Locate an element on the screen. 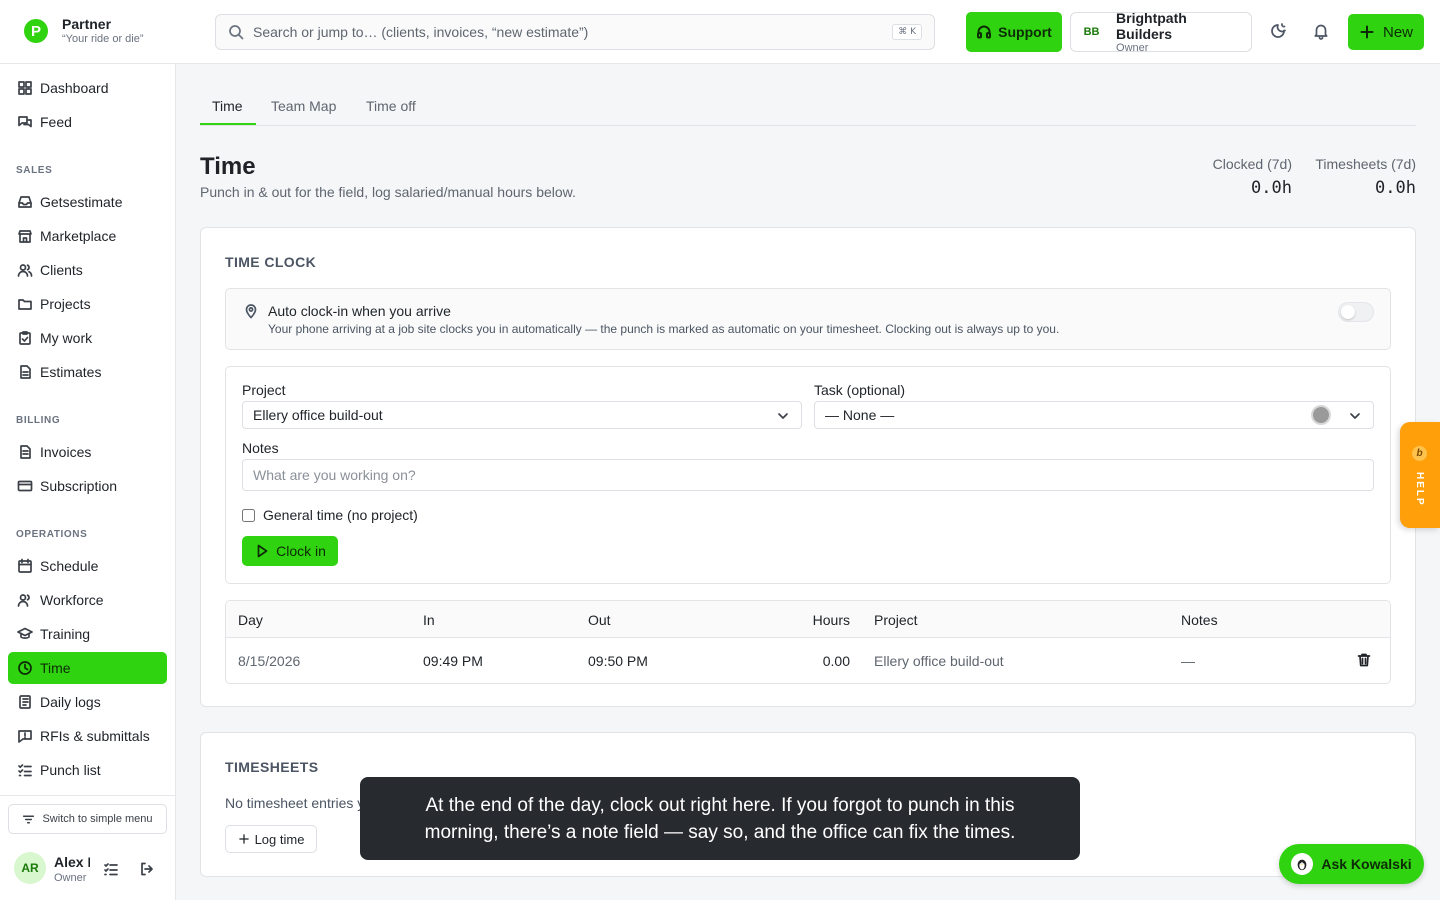 This screenshot has width=1440, height=900. sidebar-item-label: Invoices is located at coordinates (66, 452).